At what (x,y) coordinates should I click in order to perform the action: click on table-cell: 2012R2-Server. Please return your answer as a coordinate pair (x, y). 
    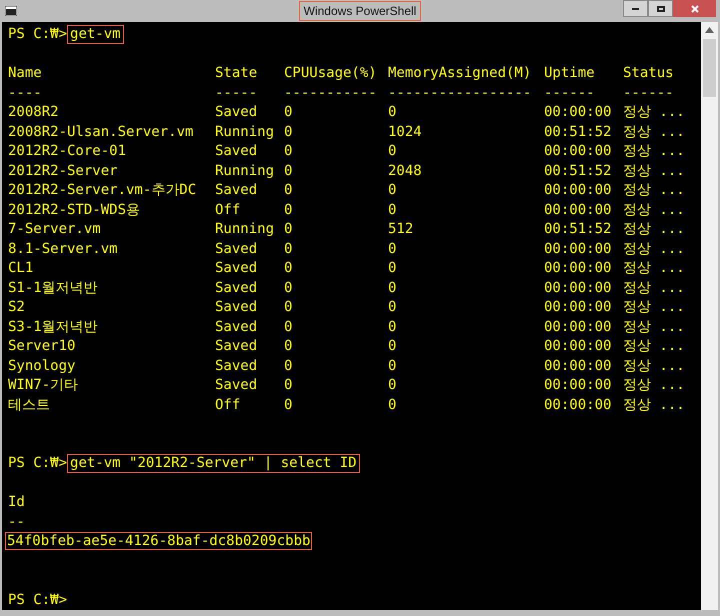
    Looking at the image, I should click on (63, 170).